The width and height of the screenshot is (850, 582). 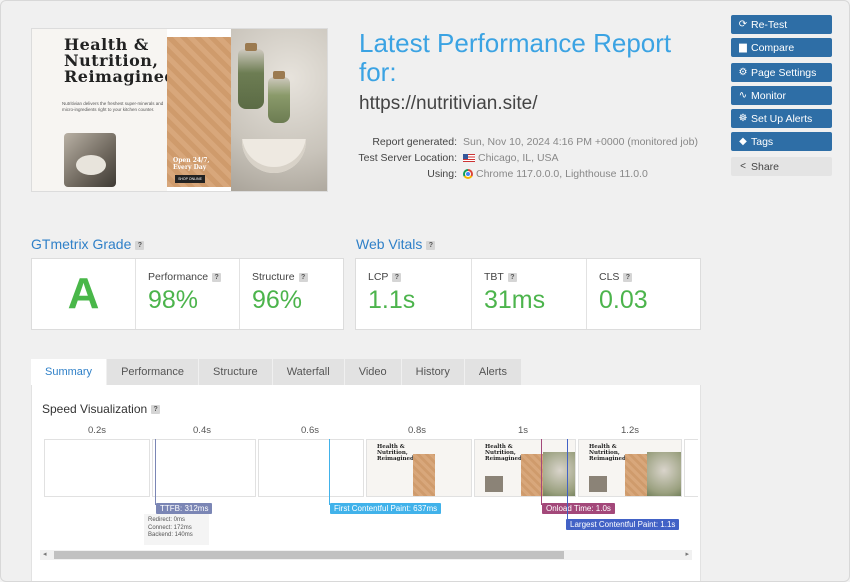 I want to click on tick-label: 1s, so click(x=523, y=430).